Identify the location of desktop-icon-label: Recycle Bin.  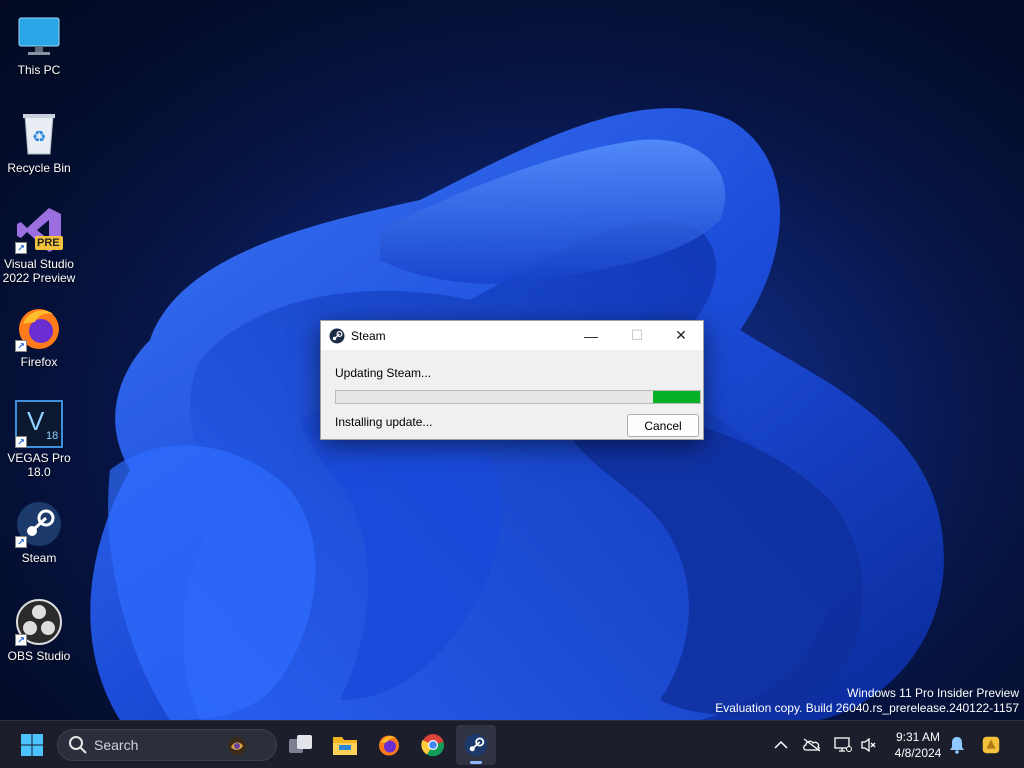
(39, 168).